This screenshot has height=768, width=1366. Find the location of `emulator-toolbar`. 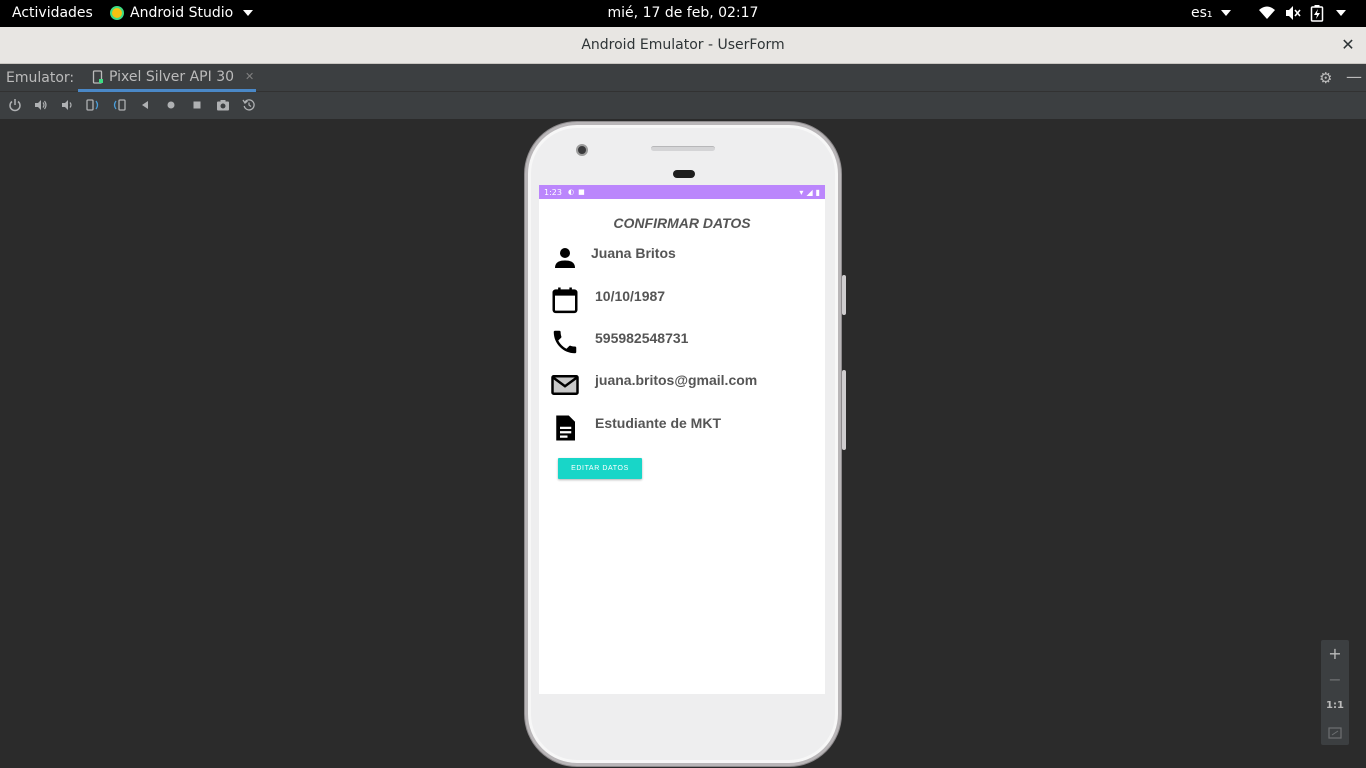

emulator-toolbar is located at coordinates (683, 106).